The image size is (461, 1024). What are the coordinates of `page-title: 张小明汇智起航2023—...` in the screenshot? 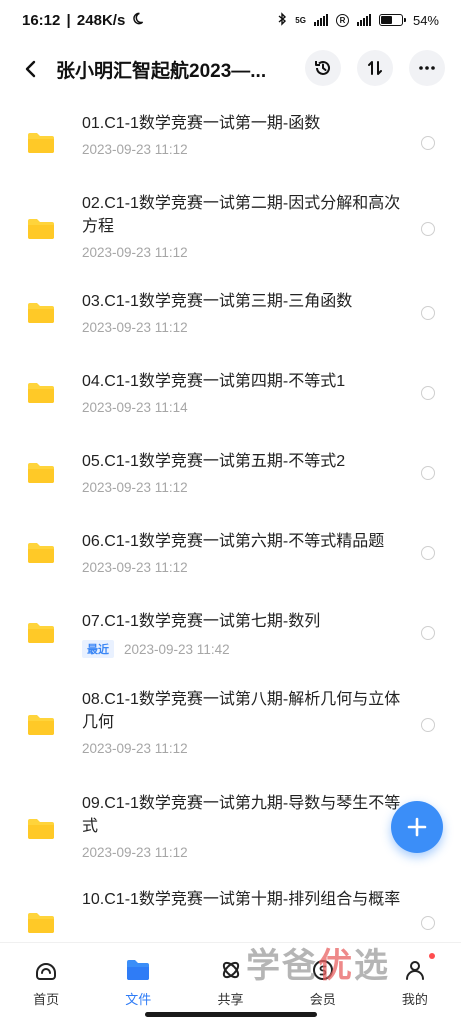 It's located at (161, 71).